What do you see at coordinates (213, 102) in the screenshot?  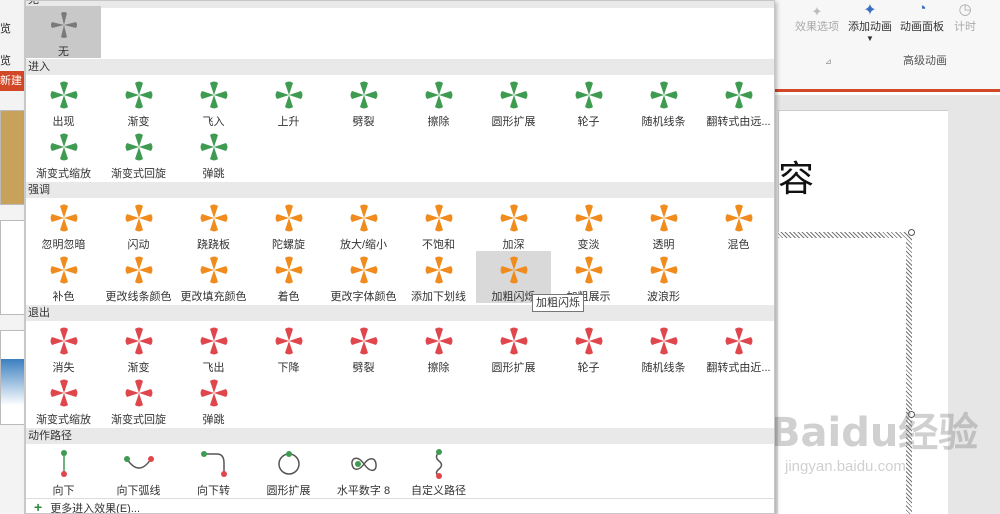 I see `animation-effect-item: 飞入` at bounding box center [213, 102].